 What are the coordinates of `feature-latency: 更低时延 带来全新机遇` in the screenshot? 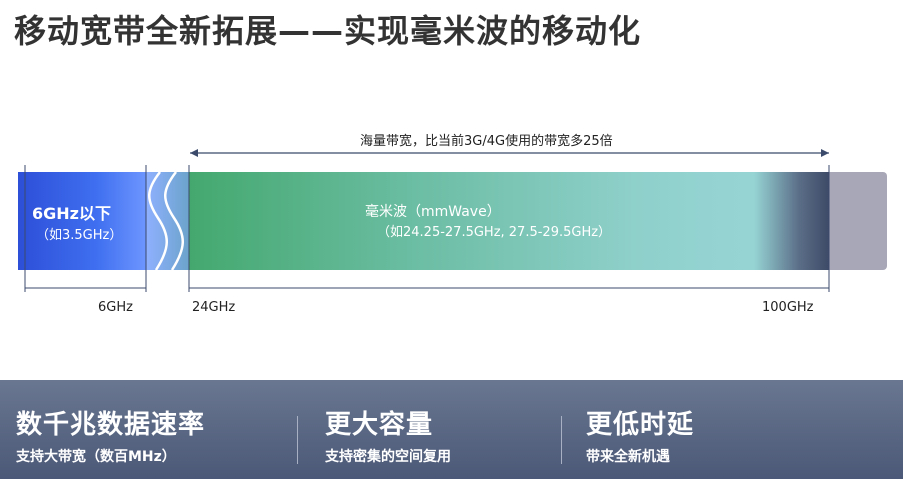 It's located at (640, 438).